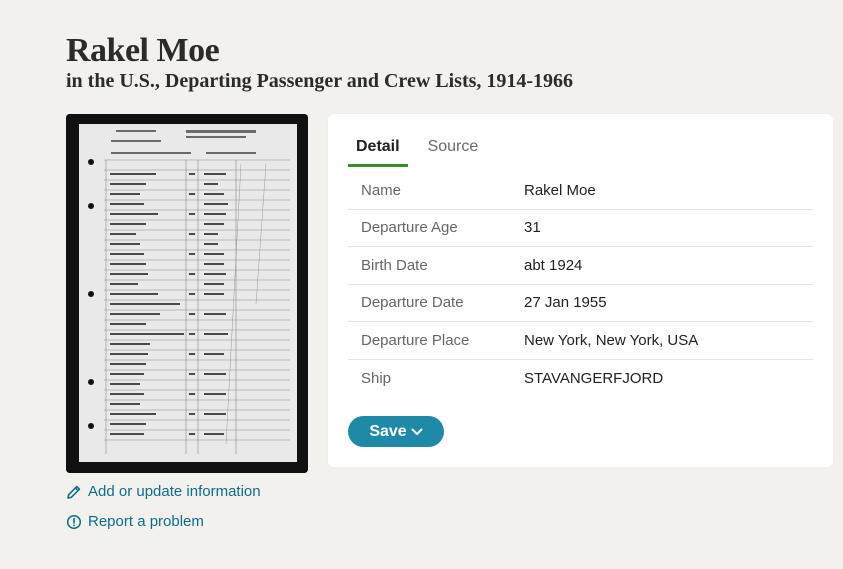 The width and height of the screenshot is (843, 569). I want to click on report-problem-link: Report a problem, so click(135, 521).